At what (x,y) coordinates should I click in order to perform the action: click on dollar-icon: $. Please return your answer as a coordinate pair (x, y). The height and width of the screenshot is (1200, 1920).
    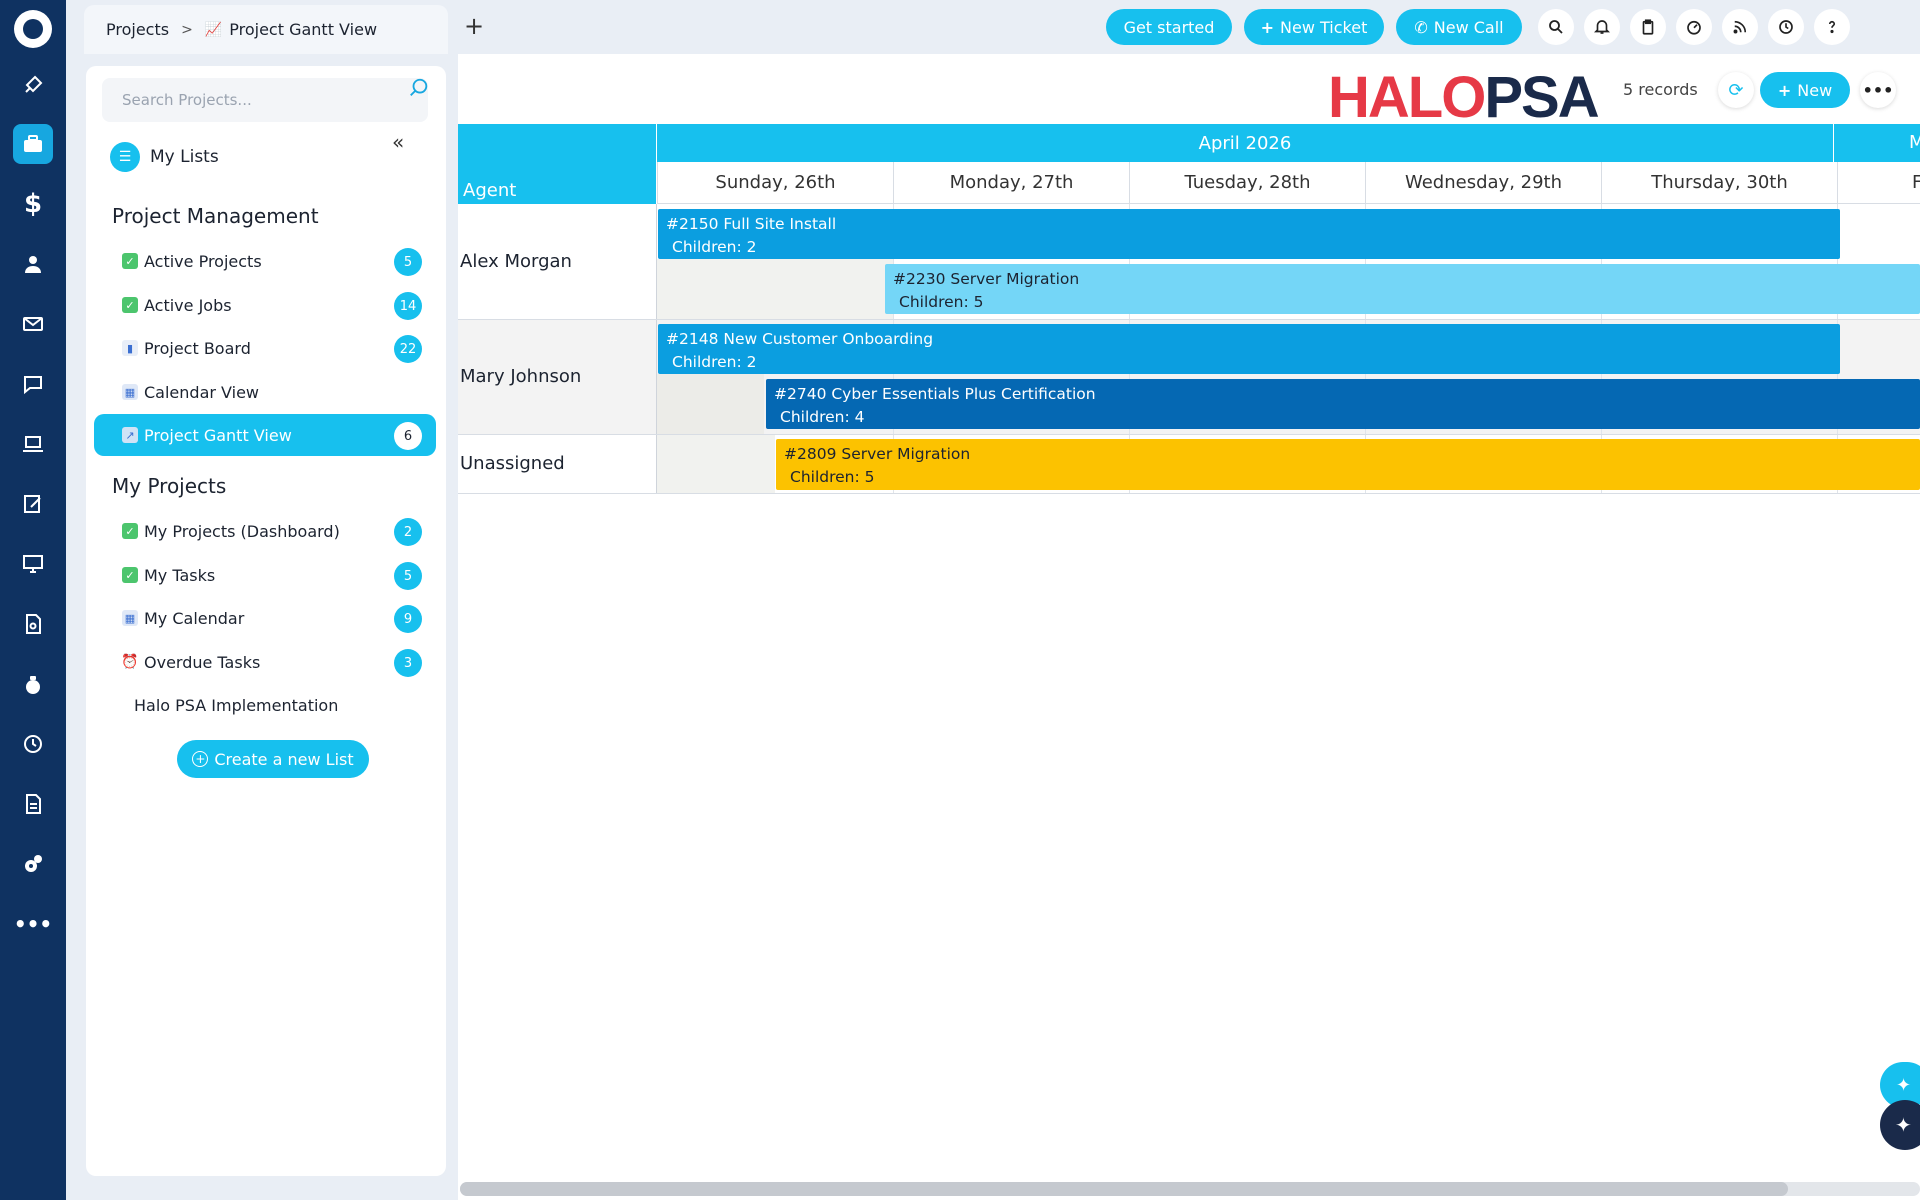
    Looking at the image, I should click on (33, 204).